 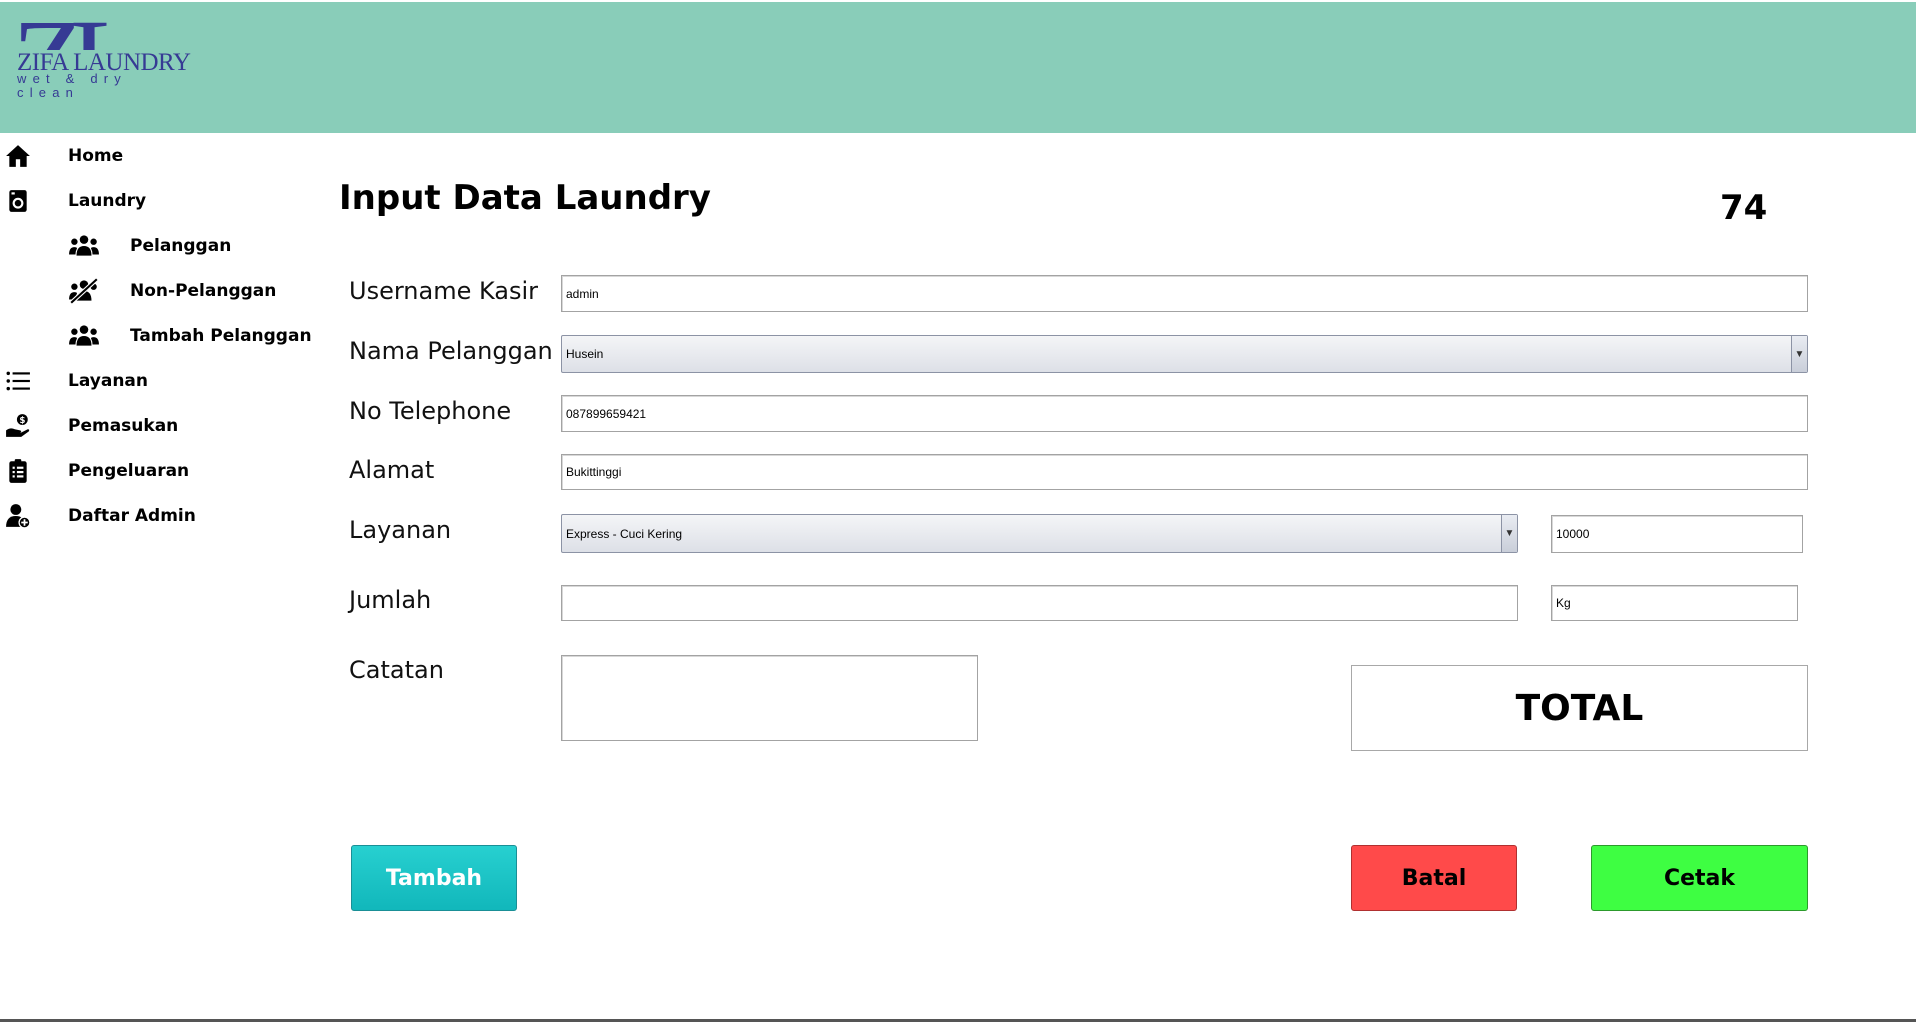 I want to click on username-field, so click(x=1184, y=293).